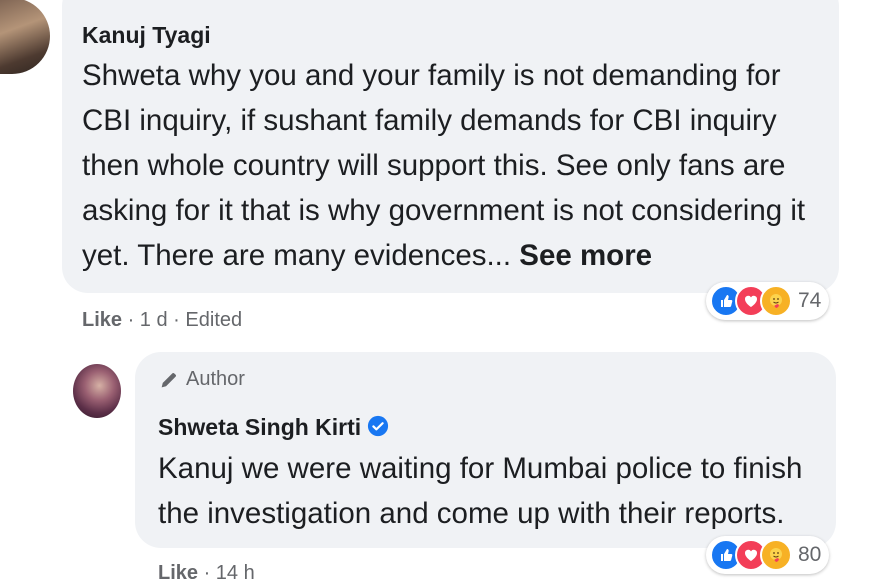 This screenshot has width=875, height=585. Describe the element at coordinates (378, 426) in the screenshot. I see `verified-badge-icon` at that location.